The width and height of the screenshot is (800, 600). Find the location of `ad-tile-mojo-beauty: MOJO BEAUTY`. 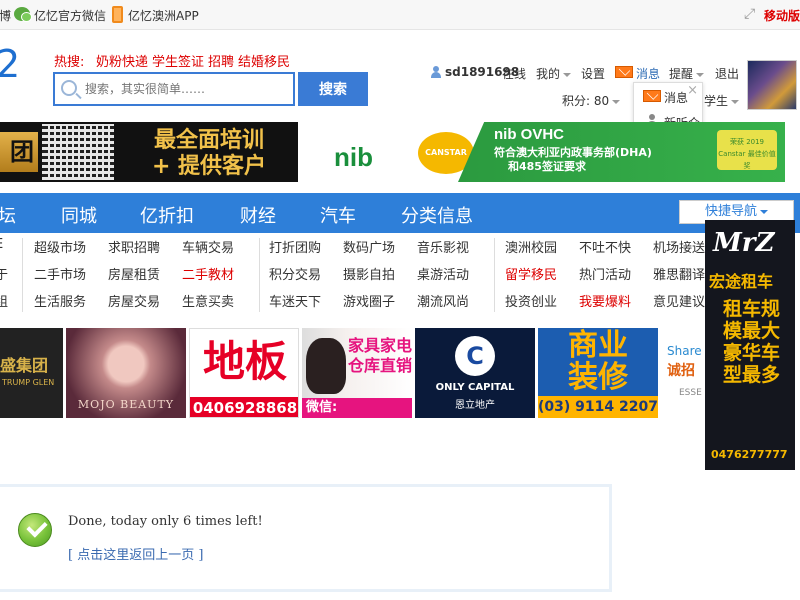

ad-tile-mojo-beauty: MOJO BEAUTY is located at coordinates (126, 373).